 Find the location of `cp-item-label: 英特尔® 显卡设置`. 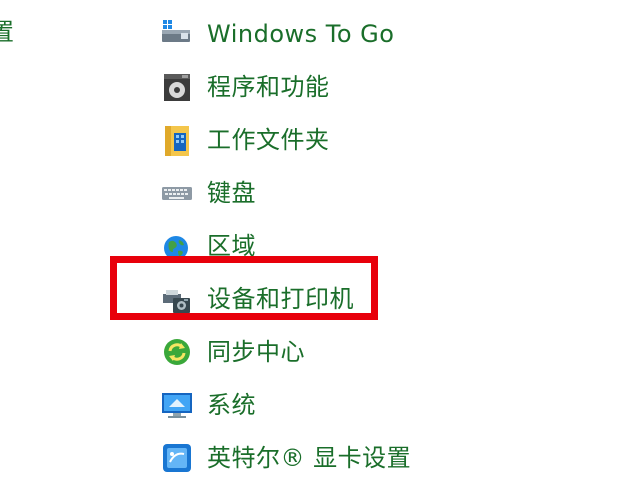

cp-item-label: 英特尔® 显卡设置 is located at coordinates (309, 458).